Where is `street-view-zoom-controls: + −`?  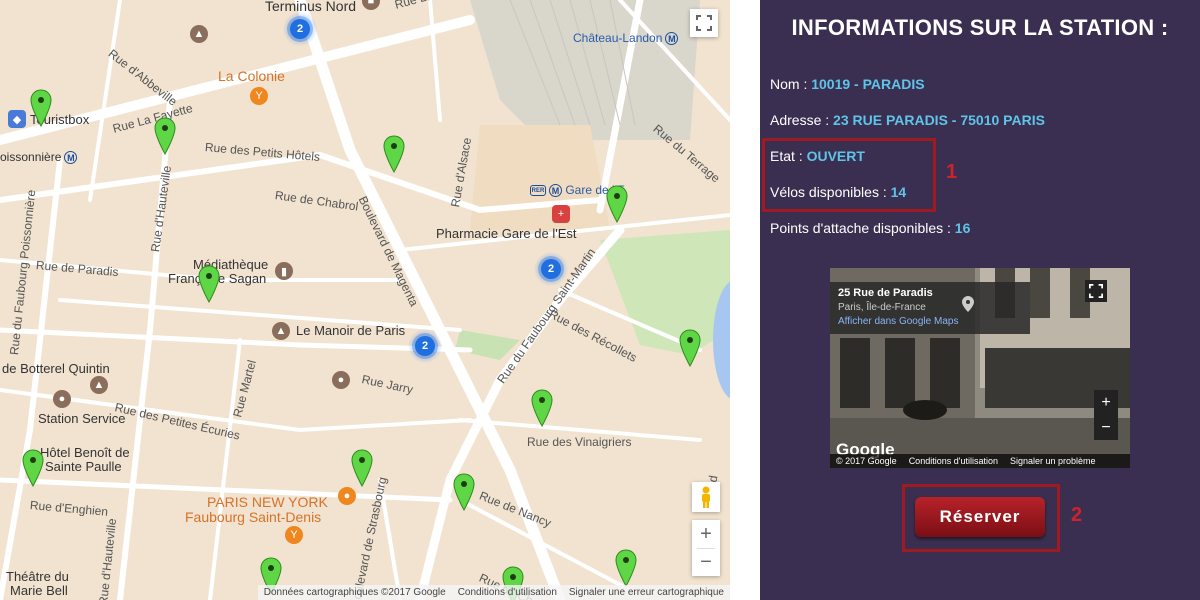 street-view-zoom-controls: + − is located at coordinates (1106, 415).